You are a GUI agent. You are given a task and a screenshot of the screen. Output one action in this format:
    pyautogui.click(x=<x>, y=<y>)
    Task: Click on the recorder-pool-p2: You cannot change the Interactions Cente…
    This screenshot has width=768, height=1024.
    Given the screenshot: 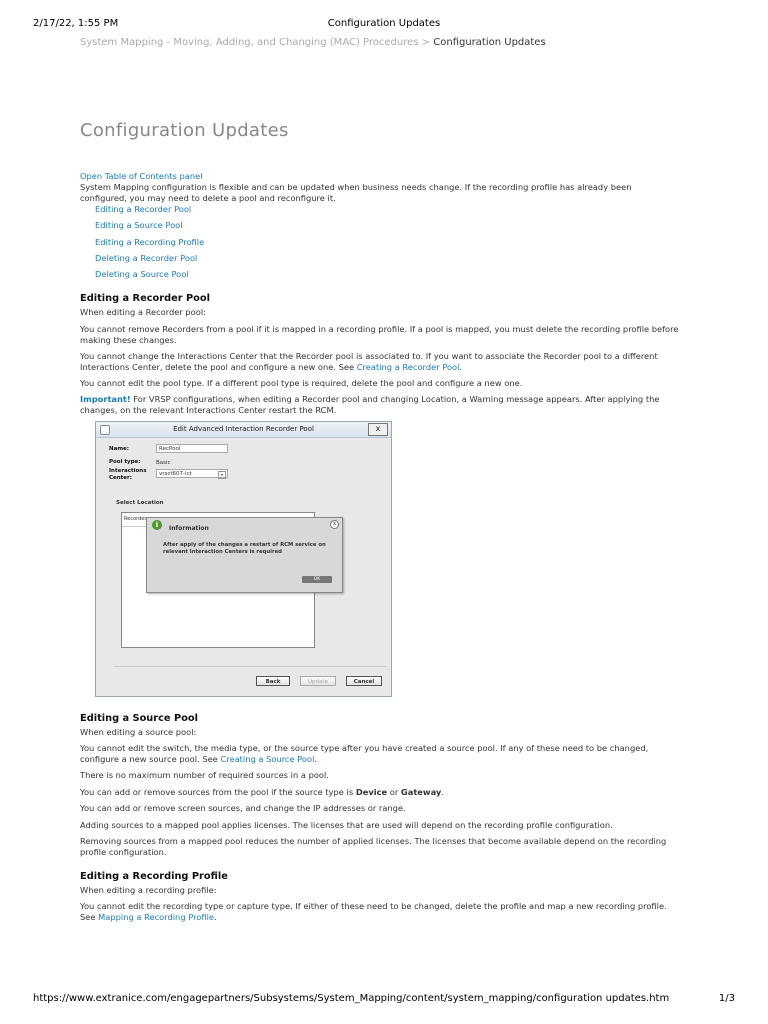 What is the action you would take?
    pyautogui.click(x=380, y=362)
    